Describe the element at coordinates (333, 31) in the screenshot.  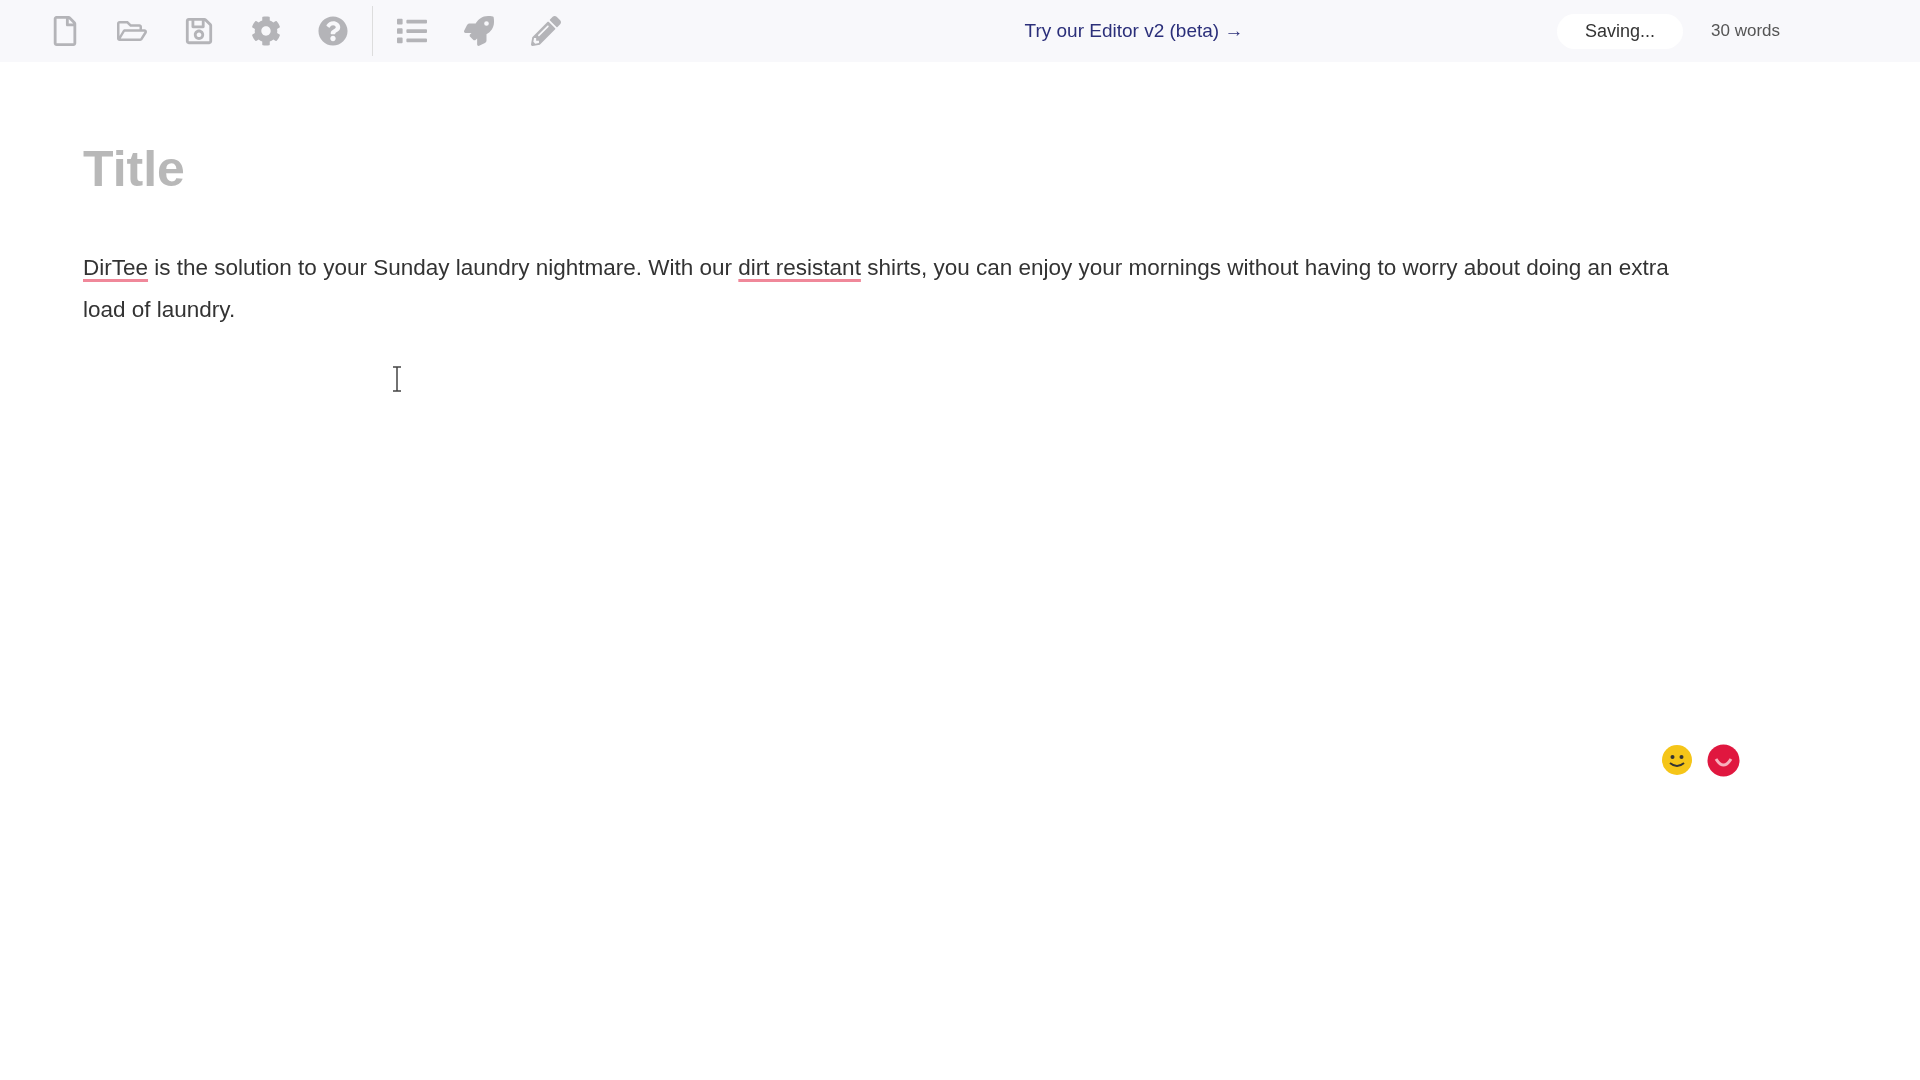
I see `help-icon` at that location.